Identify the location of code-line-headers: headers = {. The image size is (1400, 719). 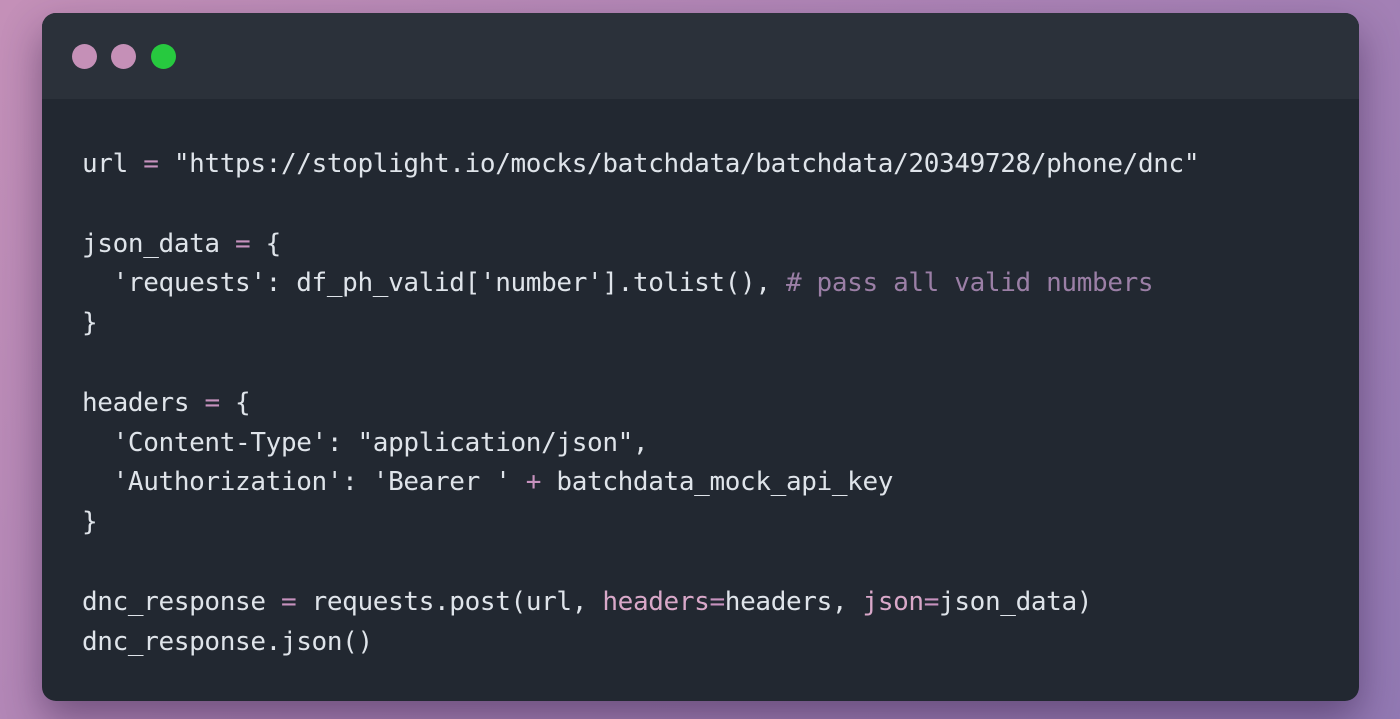
(166, 402).